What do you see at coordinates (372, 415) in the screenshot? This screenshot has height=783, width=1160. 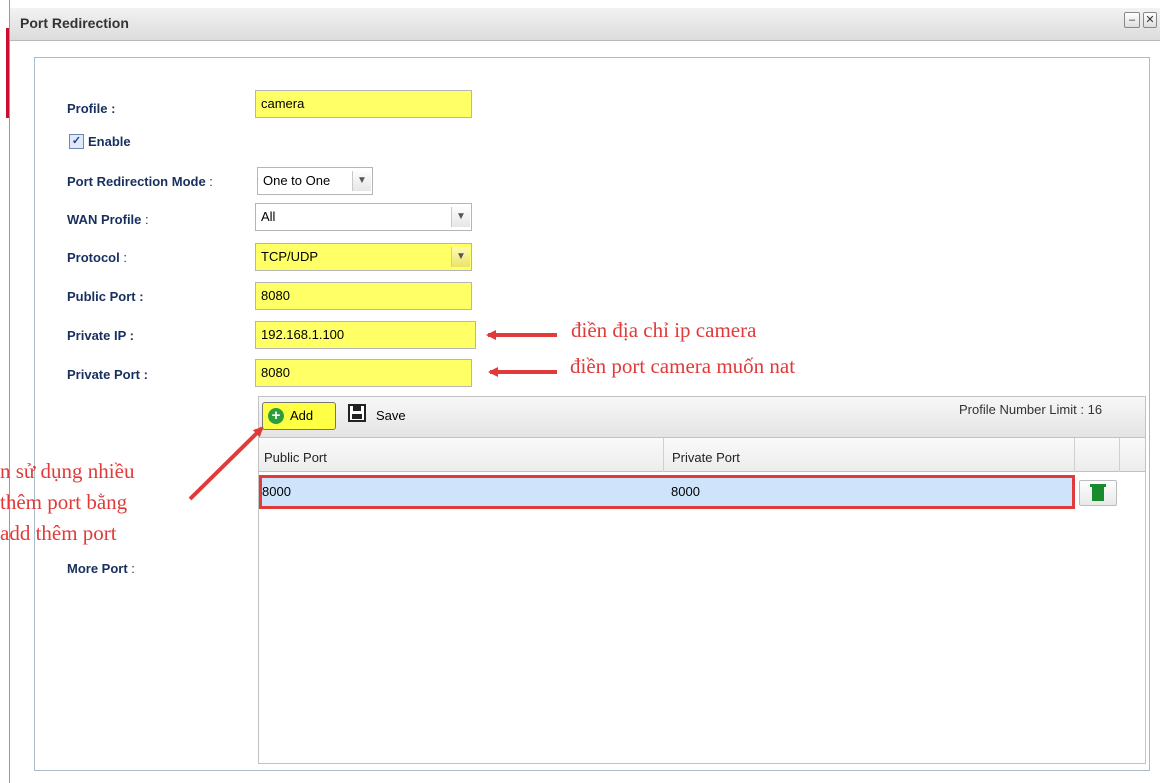 I see `annotation-arrows` at bounding box center [372, 415].